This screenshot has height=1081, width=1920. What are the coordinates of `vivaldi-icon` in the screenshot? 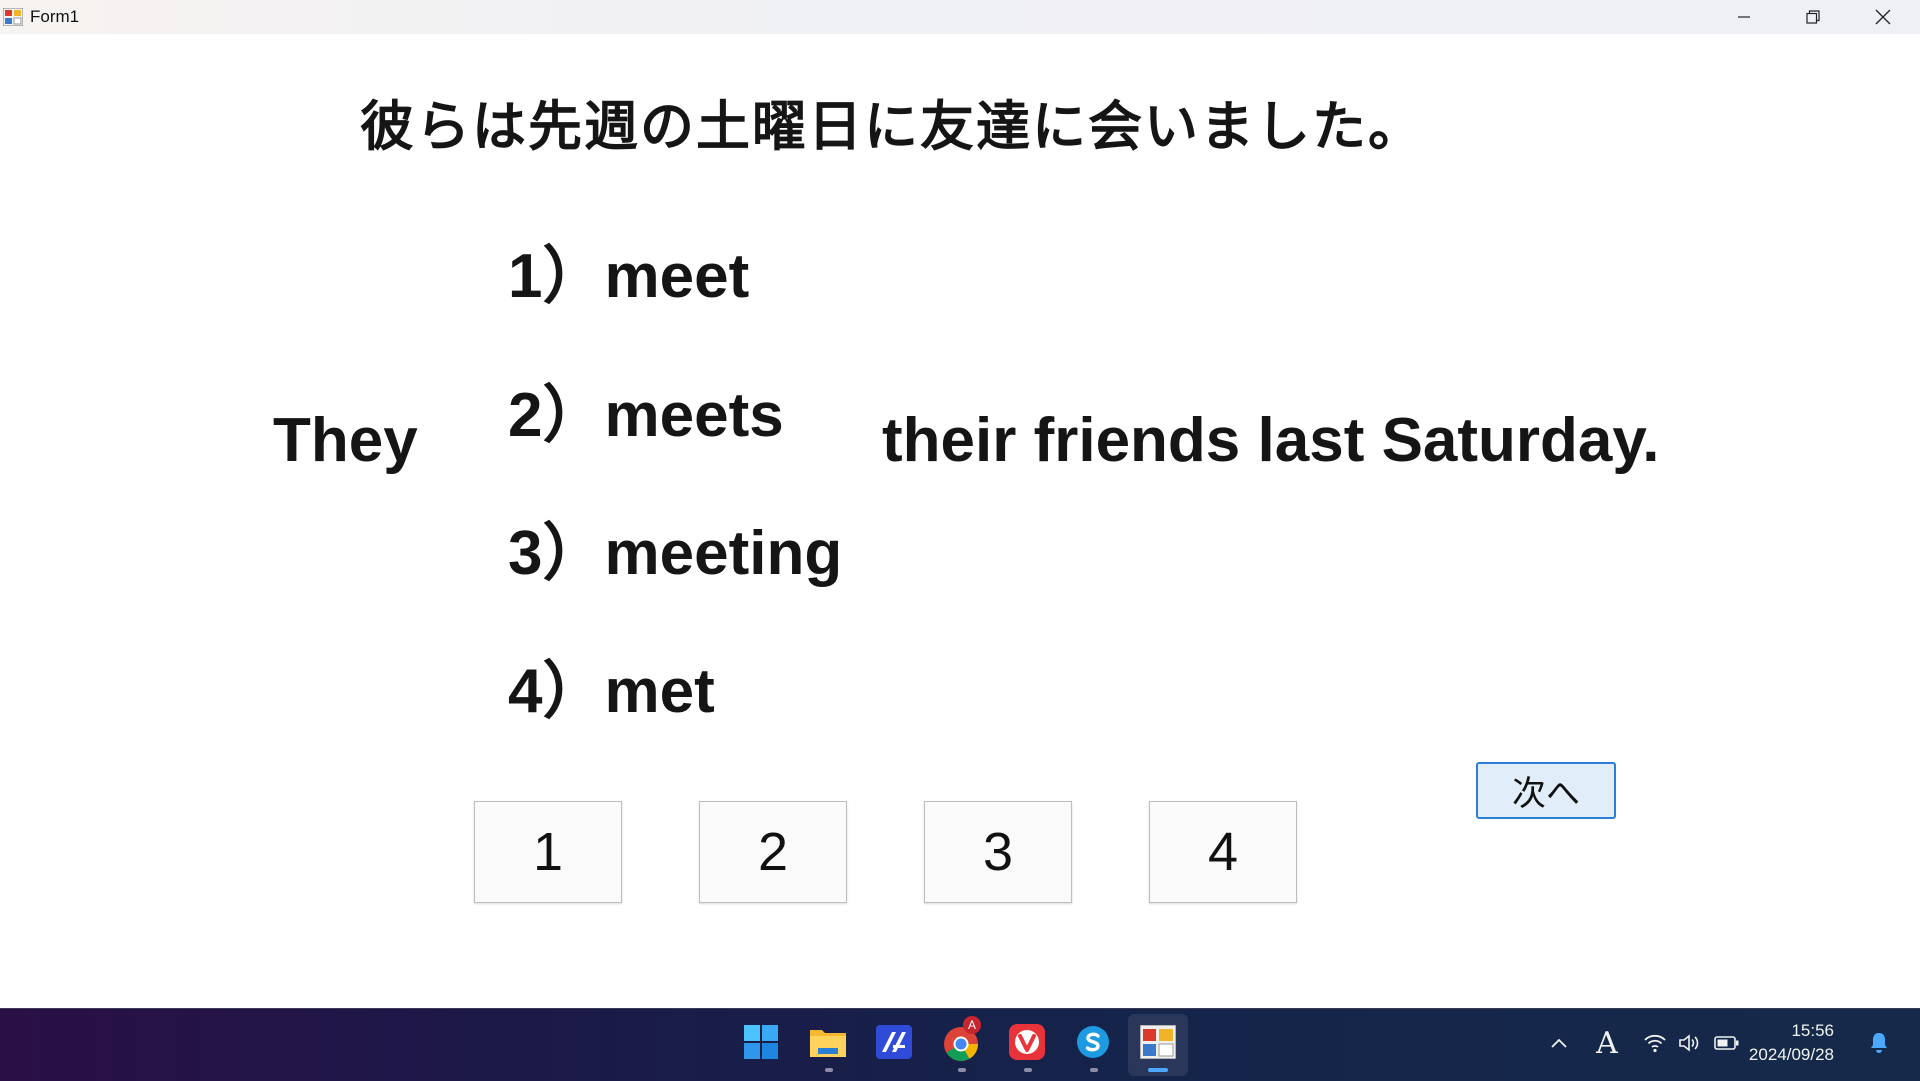 It's located at (1027, 1042).